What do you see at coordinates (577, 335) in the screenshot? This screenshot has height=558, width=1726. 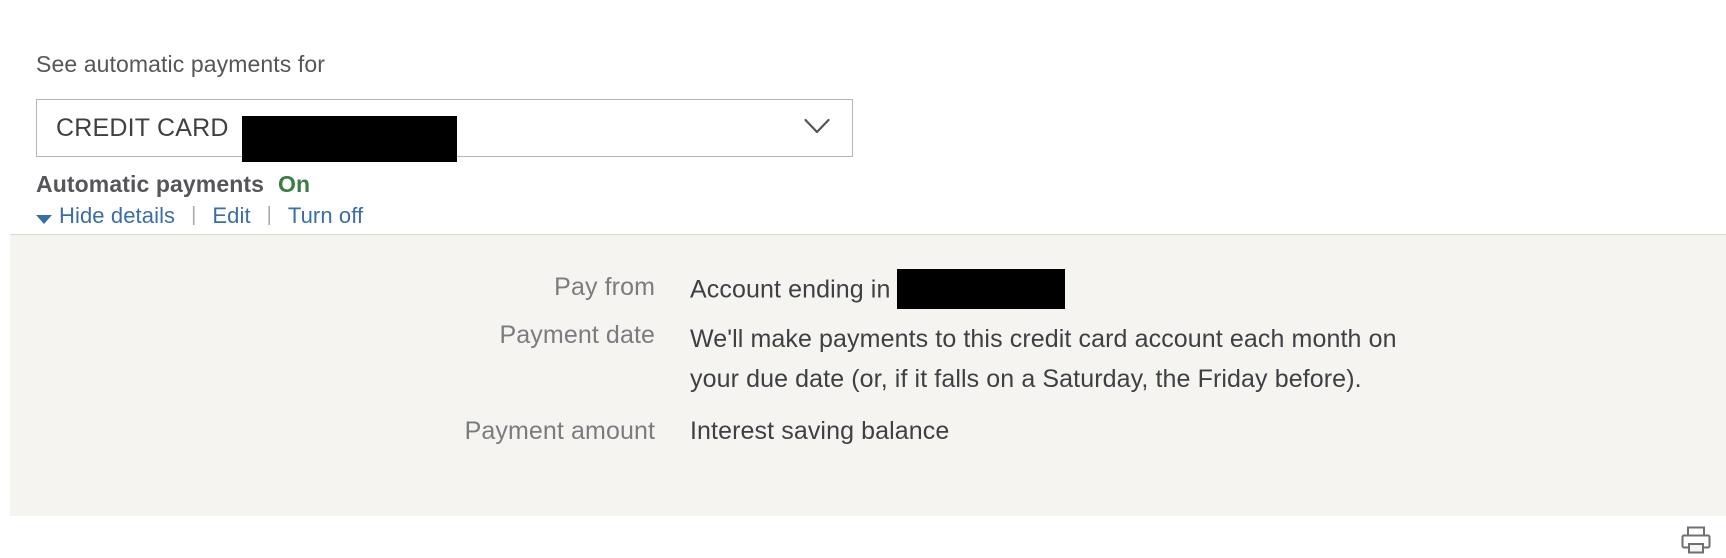 I see `payment-date-label: Payment date` at bounding box center [577, 335].